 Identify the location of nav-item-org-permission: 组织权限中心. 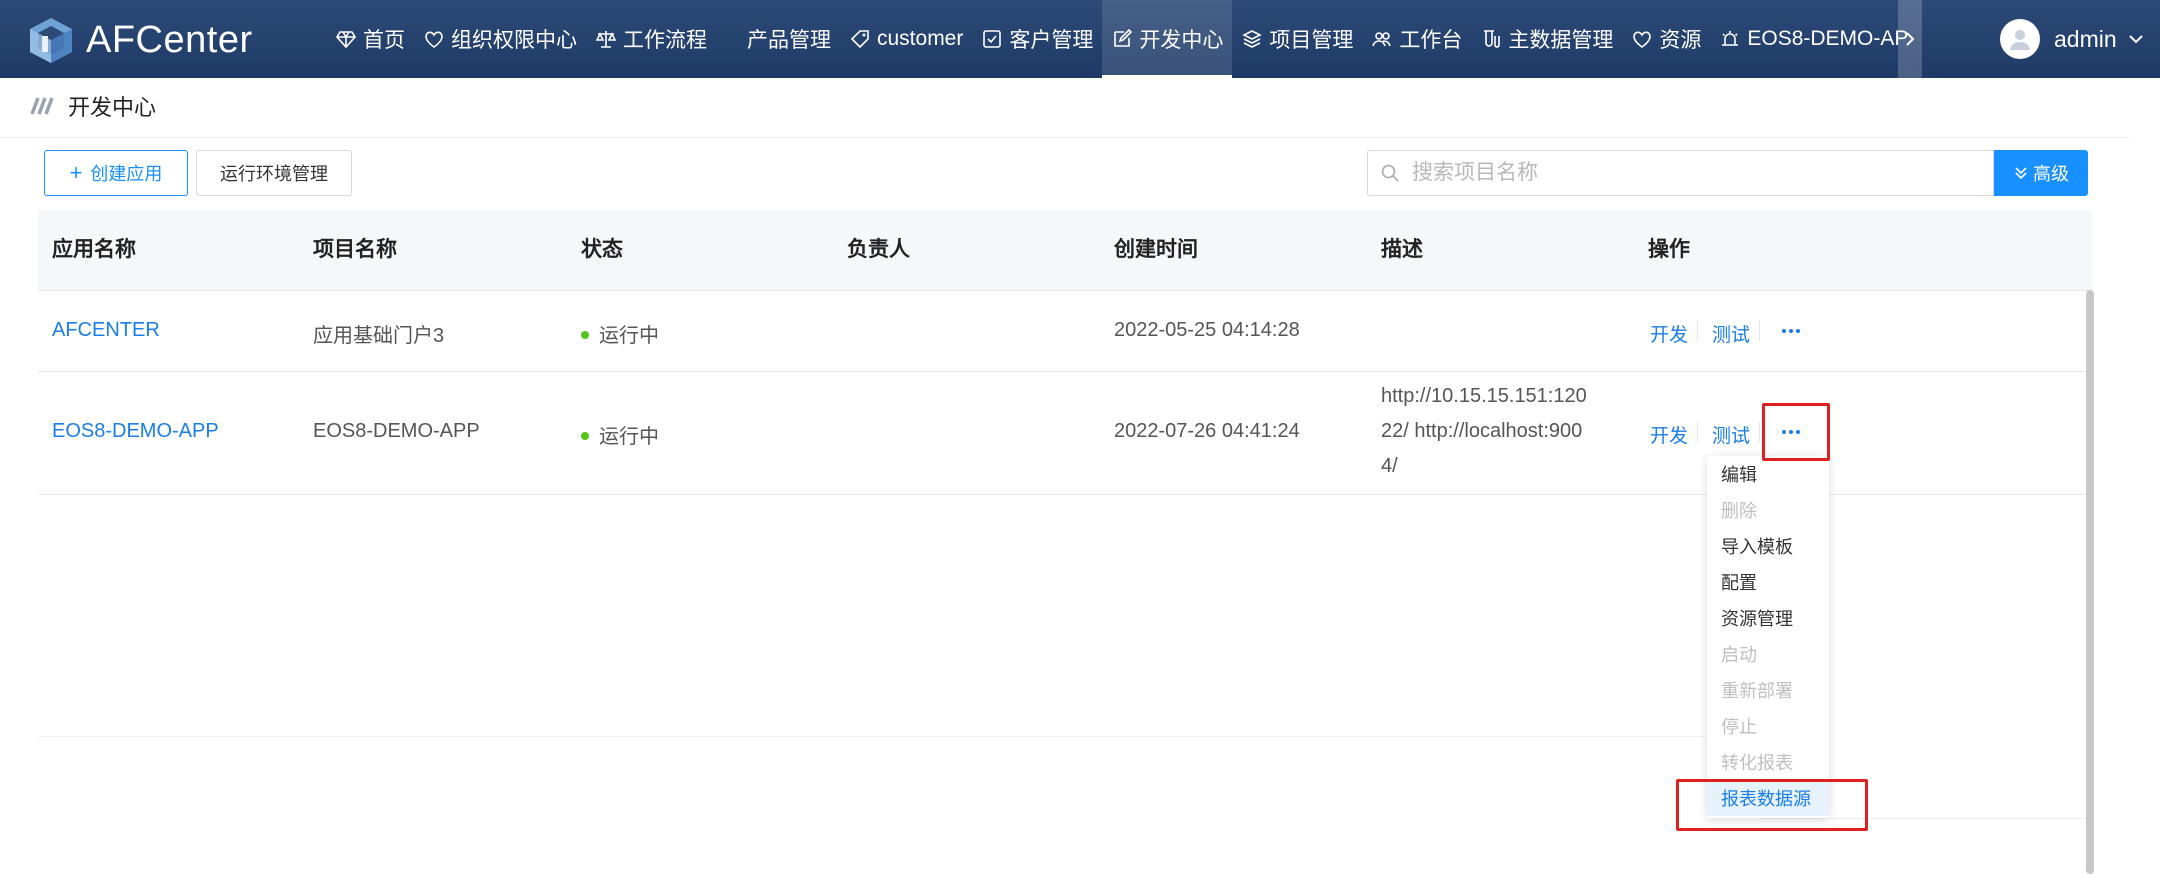
(500, 39).